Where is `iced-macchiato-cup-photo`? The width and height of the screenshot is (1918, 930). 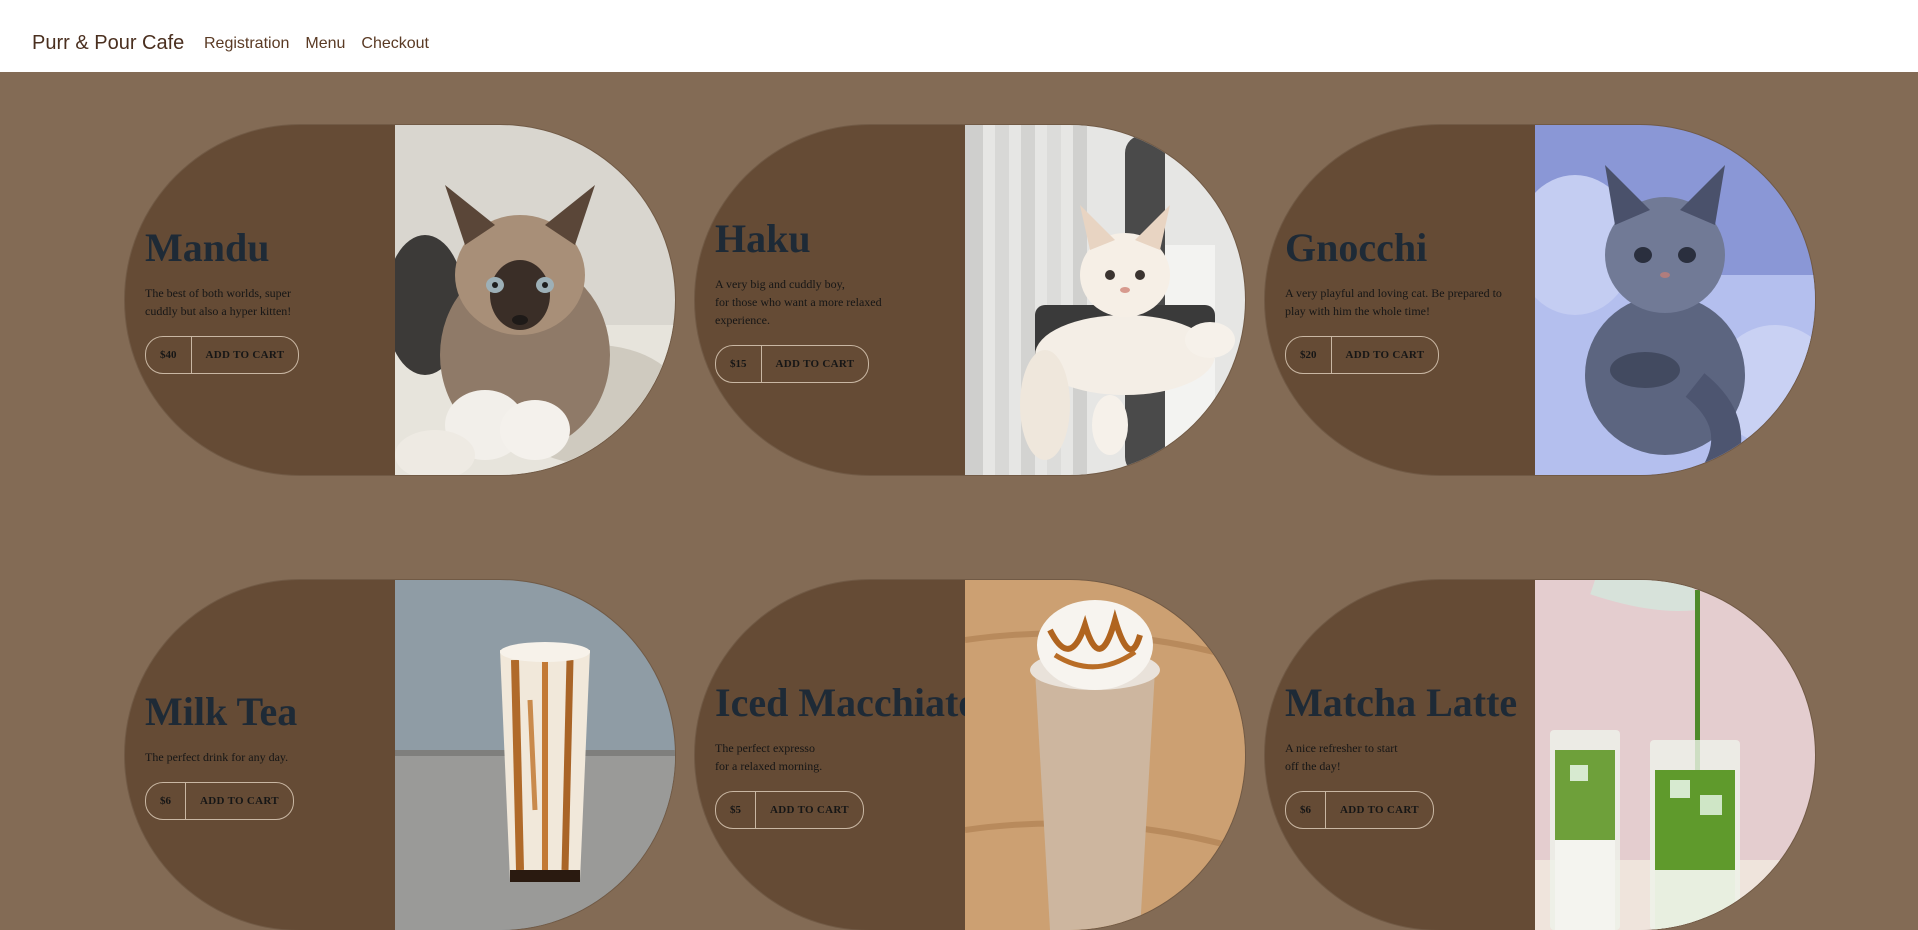 iced-macchiato-cup-photo is located at coordinates (1105, 755).